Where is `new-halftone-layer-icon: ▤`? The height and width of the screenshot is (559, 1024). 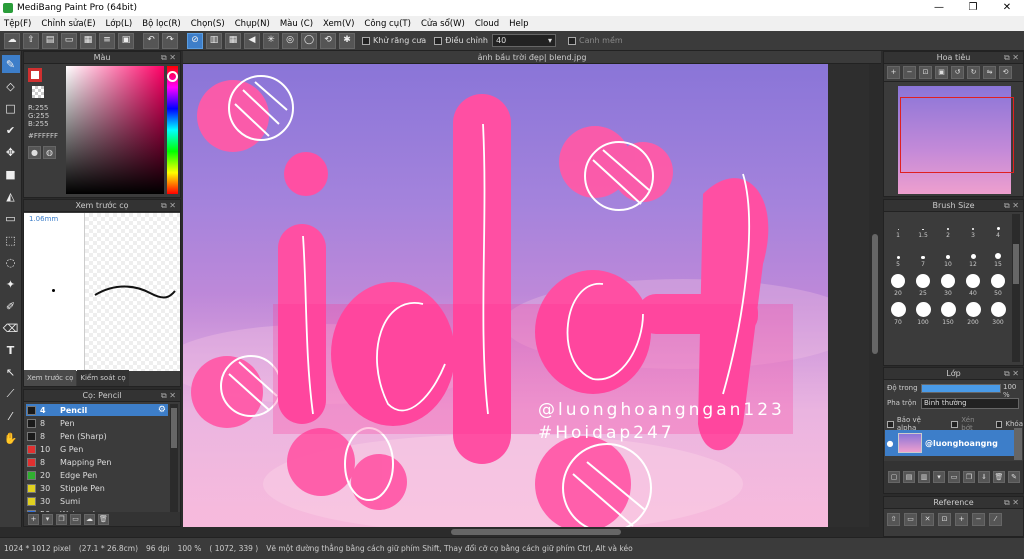
new-halftone-layer-icon: ▤ is located at coordinates (909, 477).